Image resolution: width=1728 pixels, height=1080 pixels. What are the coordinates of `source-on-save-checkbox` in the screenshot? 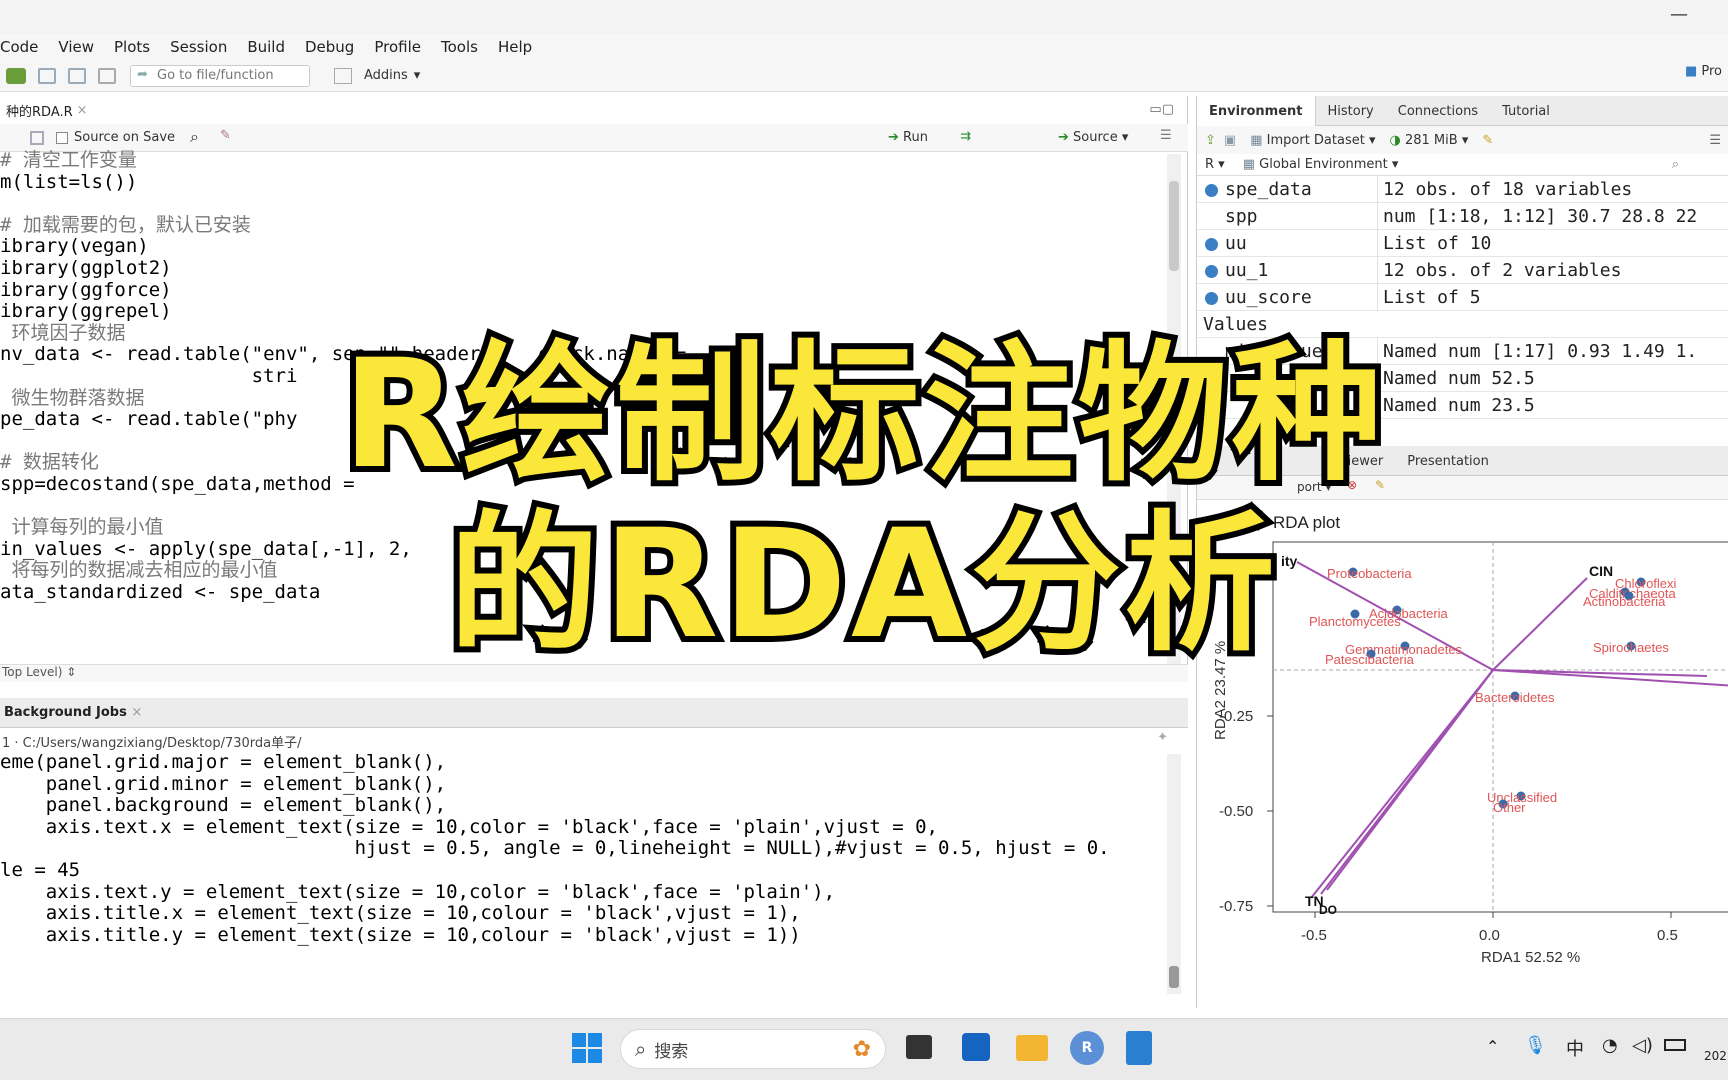 It's located at (62, 138).